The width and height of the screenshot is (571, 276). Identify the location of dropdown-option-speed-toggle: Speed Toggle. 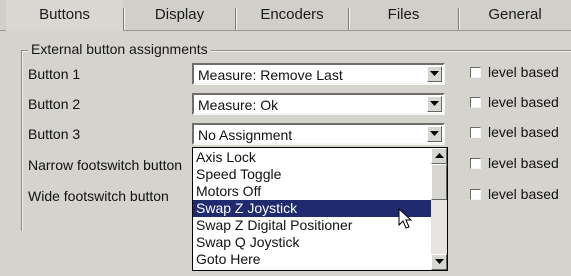
(312, 174).